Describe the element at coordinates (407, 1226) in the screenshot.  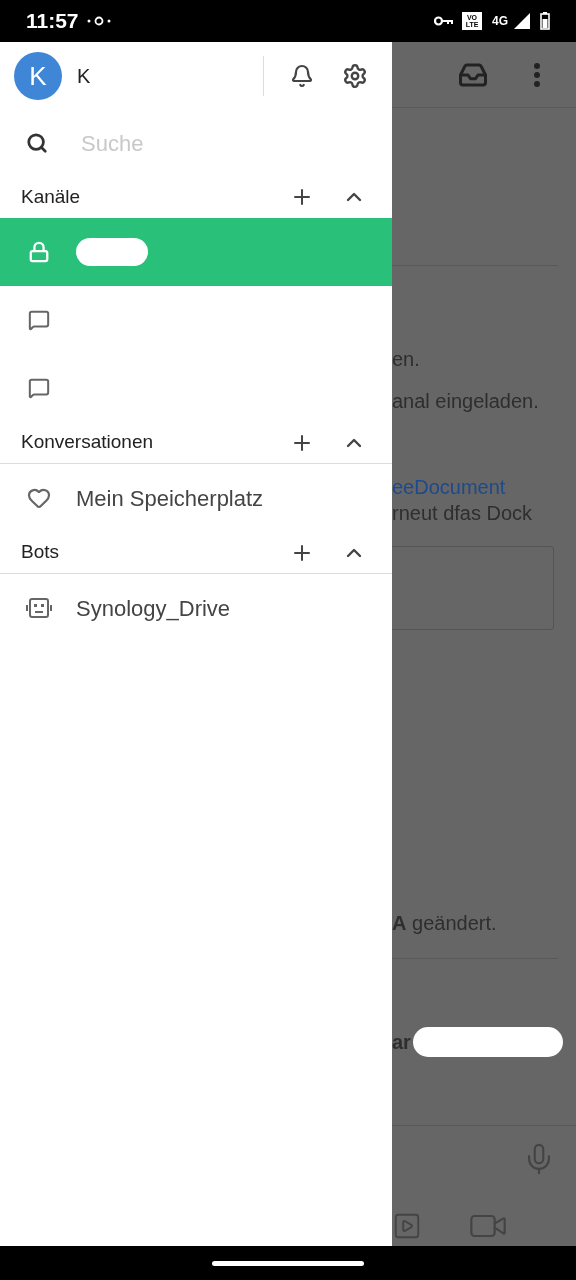
I see `play-icon` at that location.